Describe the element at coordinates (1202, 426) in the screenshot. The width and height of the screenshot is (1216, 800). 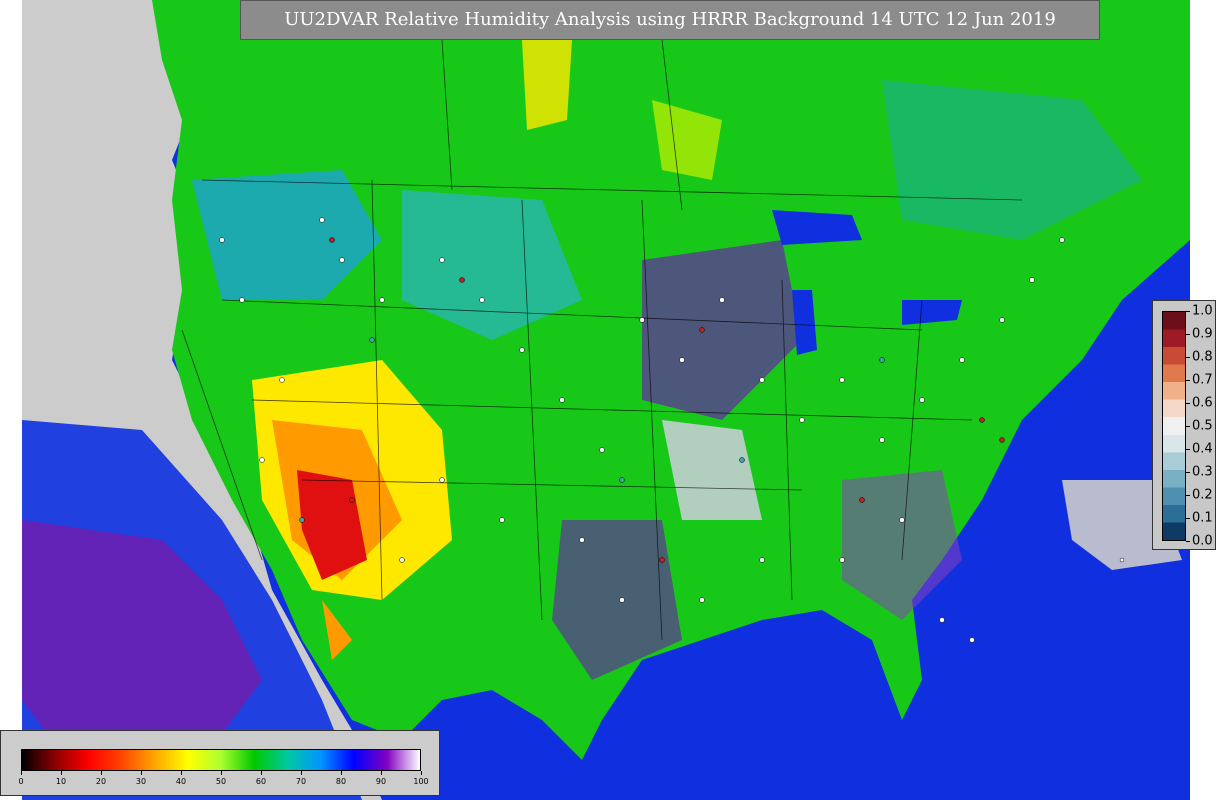
I see `increment-tick-label: 0.5` at that location.